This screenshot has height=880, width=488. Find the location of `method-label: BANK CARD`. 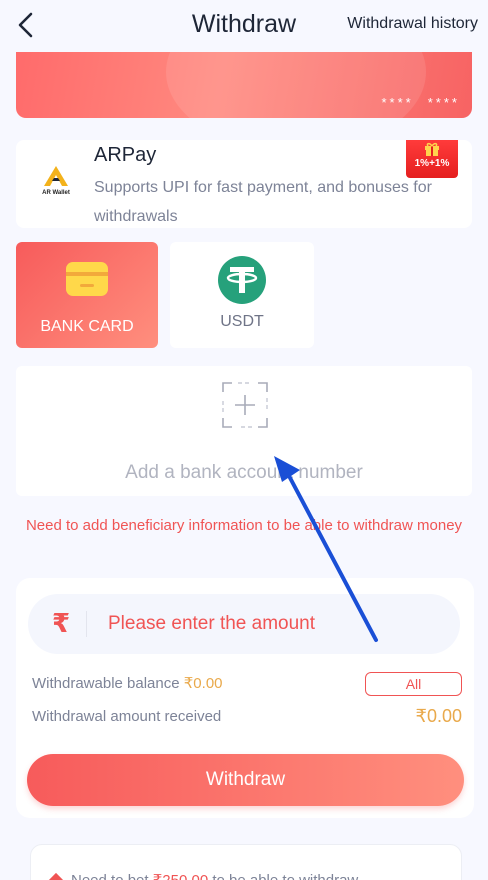

method-label: BANK CARD is located at coordinates (87, 326).